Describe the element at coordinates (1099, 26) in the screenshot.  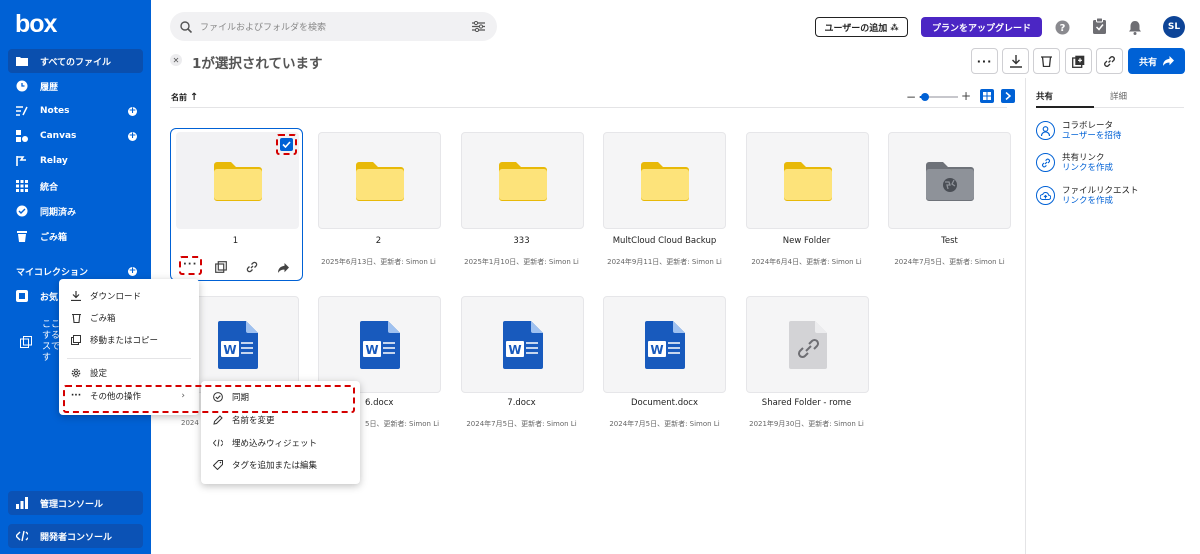
I see `tasks-icon` at that location.